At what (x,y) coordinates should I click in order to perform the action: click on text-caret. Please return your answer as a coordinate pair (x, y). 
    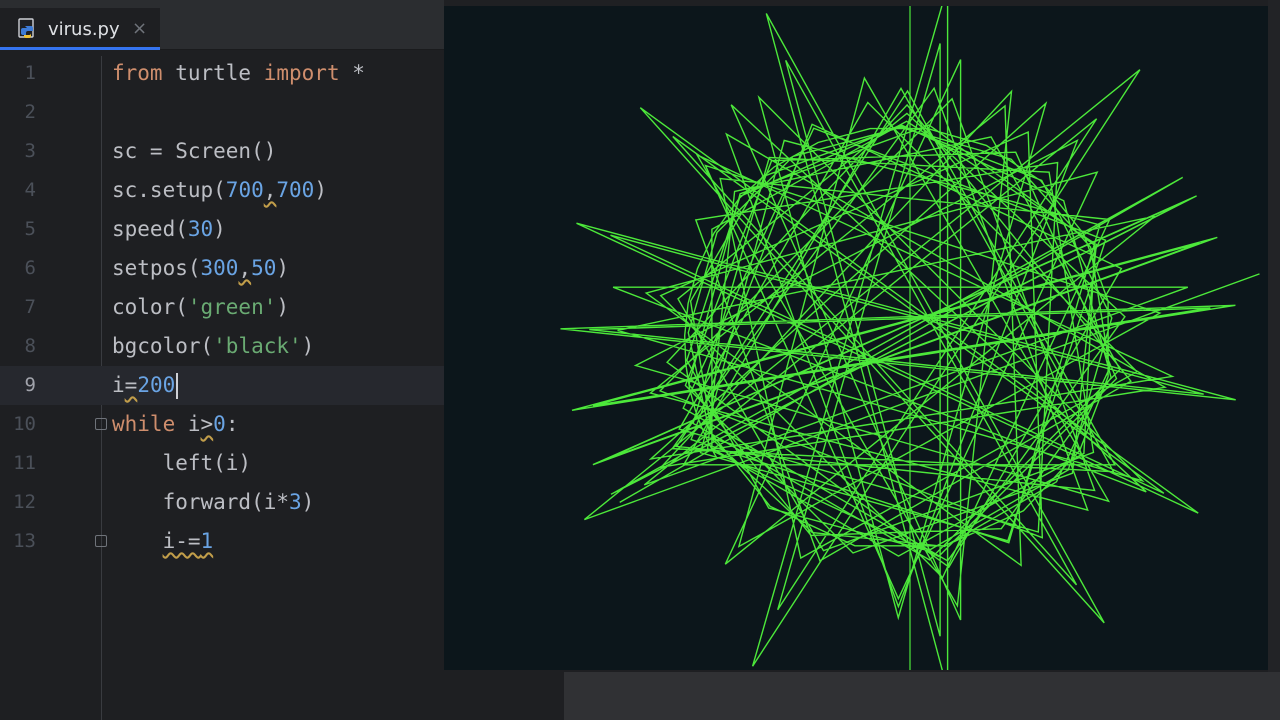
    Looking at the image, I should click on (177, 386).